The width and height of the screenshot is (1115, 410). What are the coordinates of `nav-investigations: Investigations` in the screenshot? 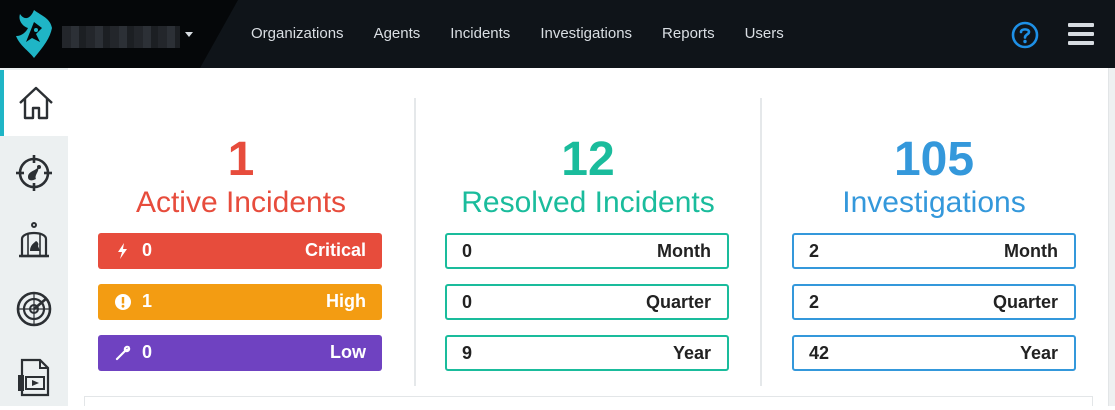 It's located at (586, 34).